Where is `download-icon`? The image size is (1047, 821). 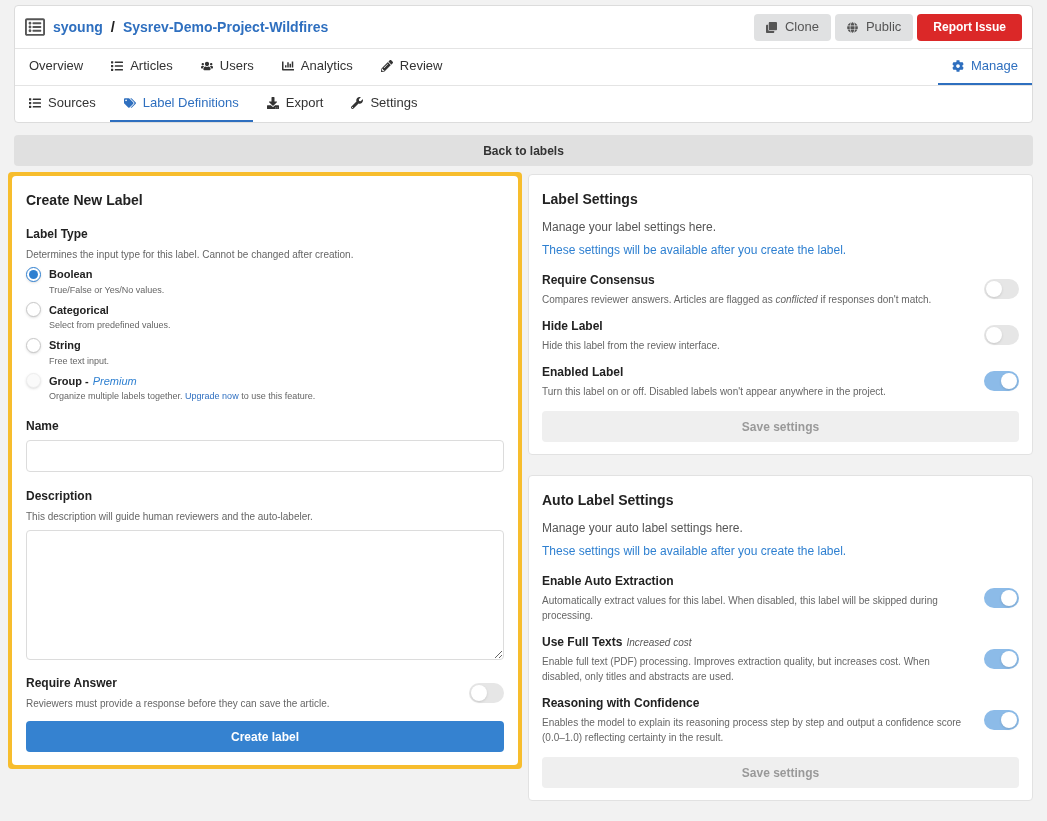 download-icon is located at coordinates (272, 103).